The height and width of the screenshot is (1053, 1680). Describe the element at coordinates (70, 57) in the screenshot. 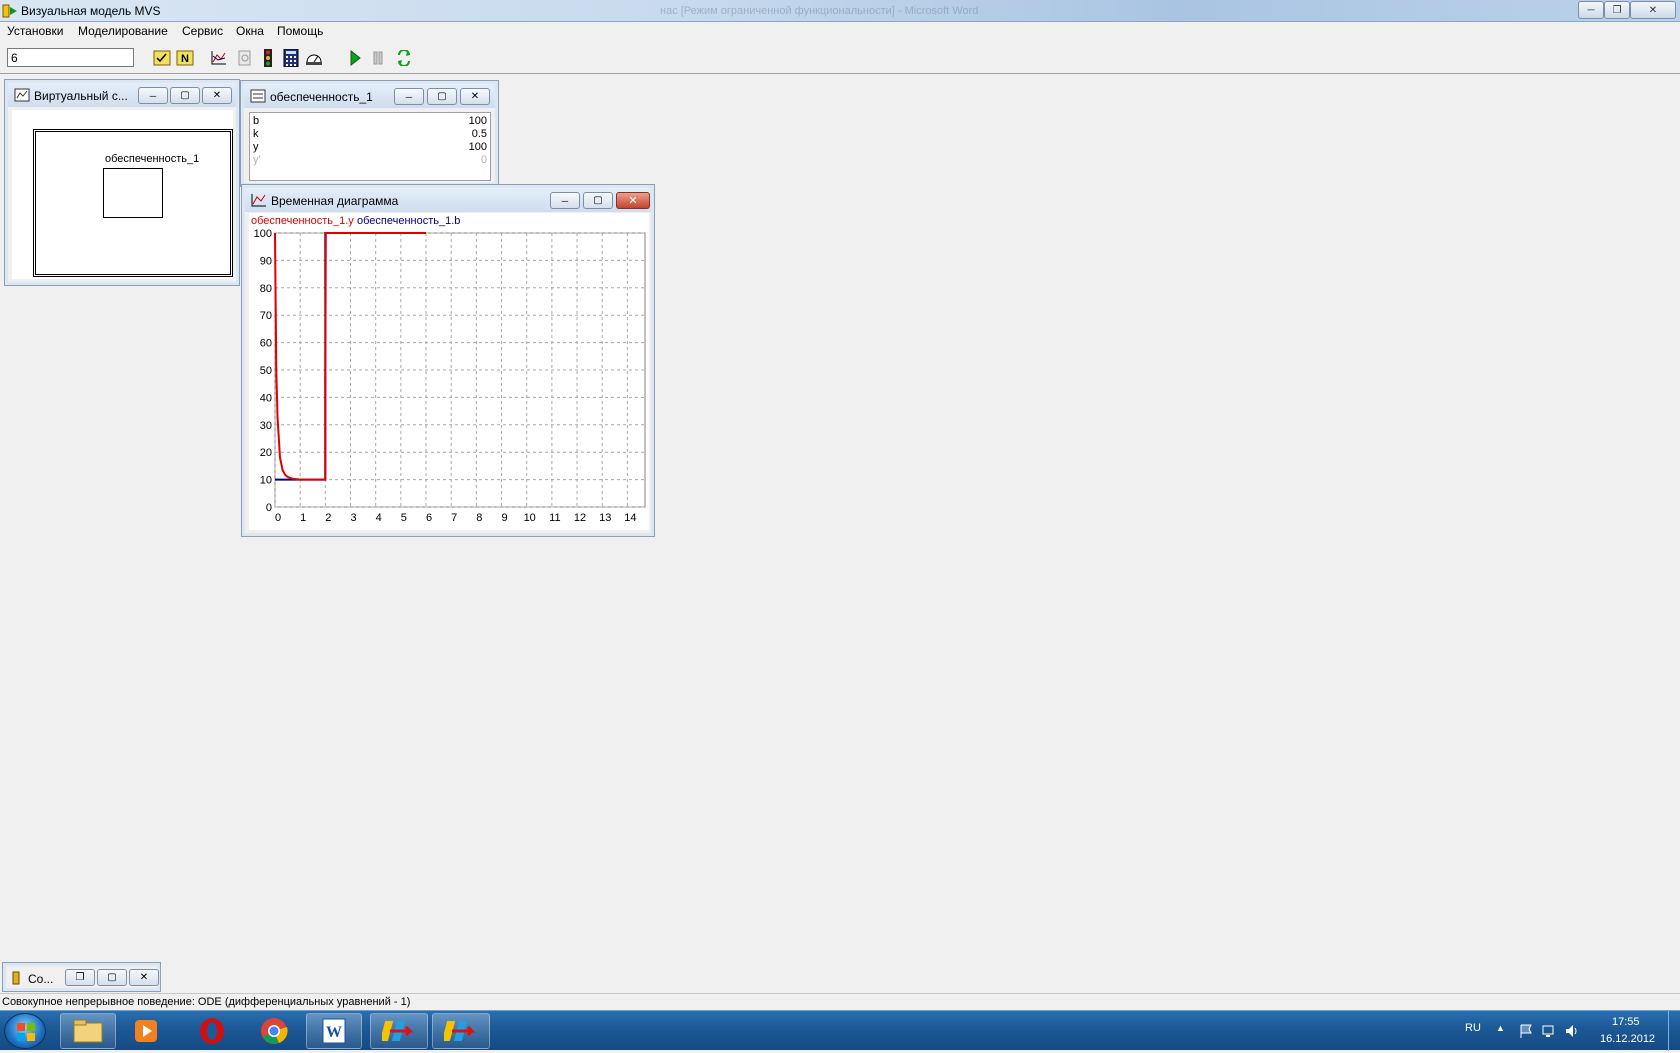

I see `time-input` at that location.